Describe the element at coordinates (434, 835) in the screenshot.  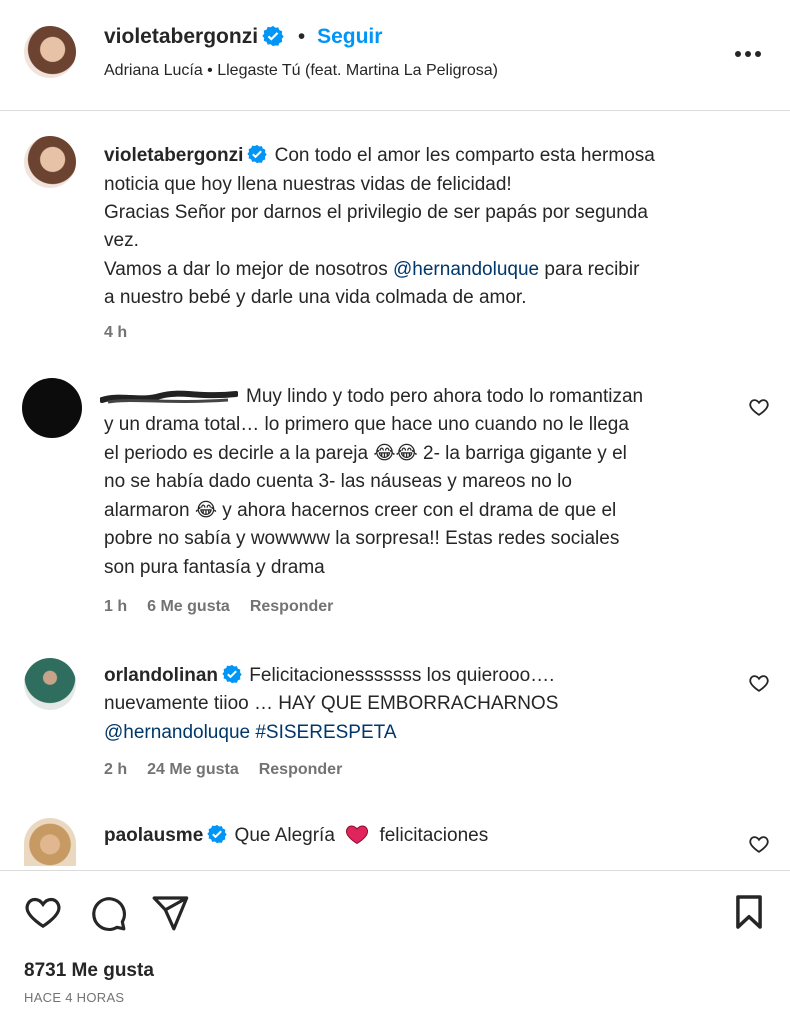
I see `comment-text: felicitaciones` at that location.